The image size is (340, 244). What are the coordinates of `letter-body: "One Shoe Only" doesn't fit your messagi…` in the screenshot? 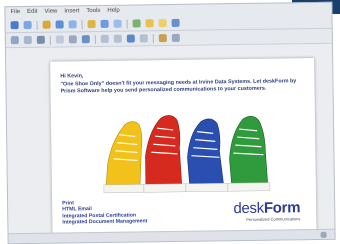 It's located at (178, 86).